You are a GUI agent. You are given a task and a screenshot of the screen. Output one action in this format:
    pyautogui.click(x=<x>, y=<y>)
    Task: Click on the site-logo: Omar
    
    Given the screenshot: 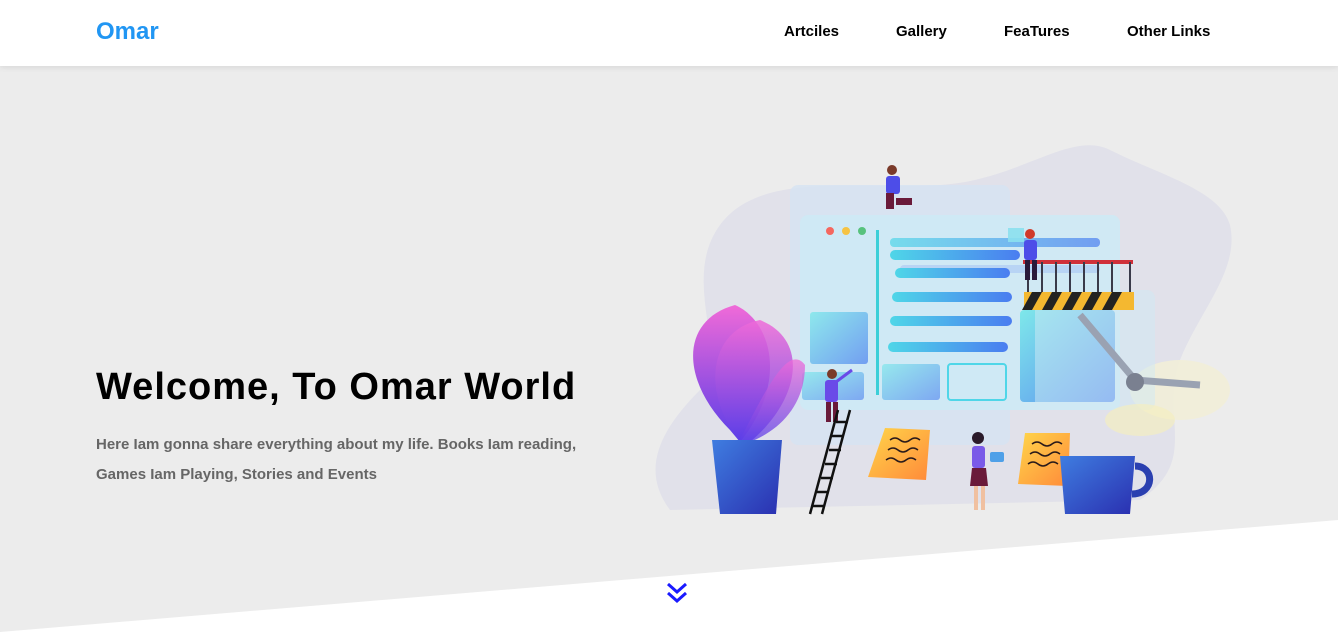 What is the action you would take?
    pyautogui.click(x=127, y=32)
    